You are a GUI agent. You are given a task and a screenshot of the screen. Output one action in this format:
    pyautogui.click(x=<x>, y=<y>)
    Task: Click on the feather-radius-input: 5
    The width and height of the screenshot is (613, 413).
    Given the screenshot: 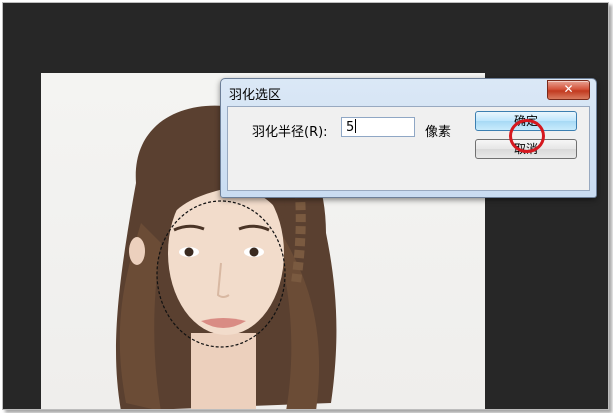 What is the action you would take?
    pyautogui.click(x=378, y=127)
    